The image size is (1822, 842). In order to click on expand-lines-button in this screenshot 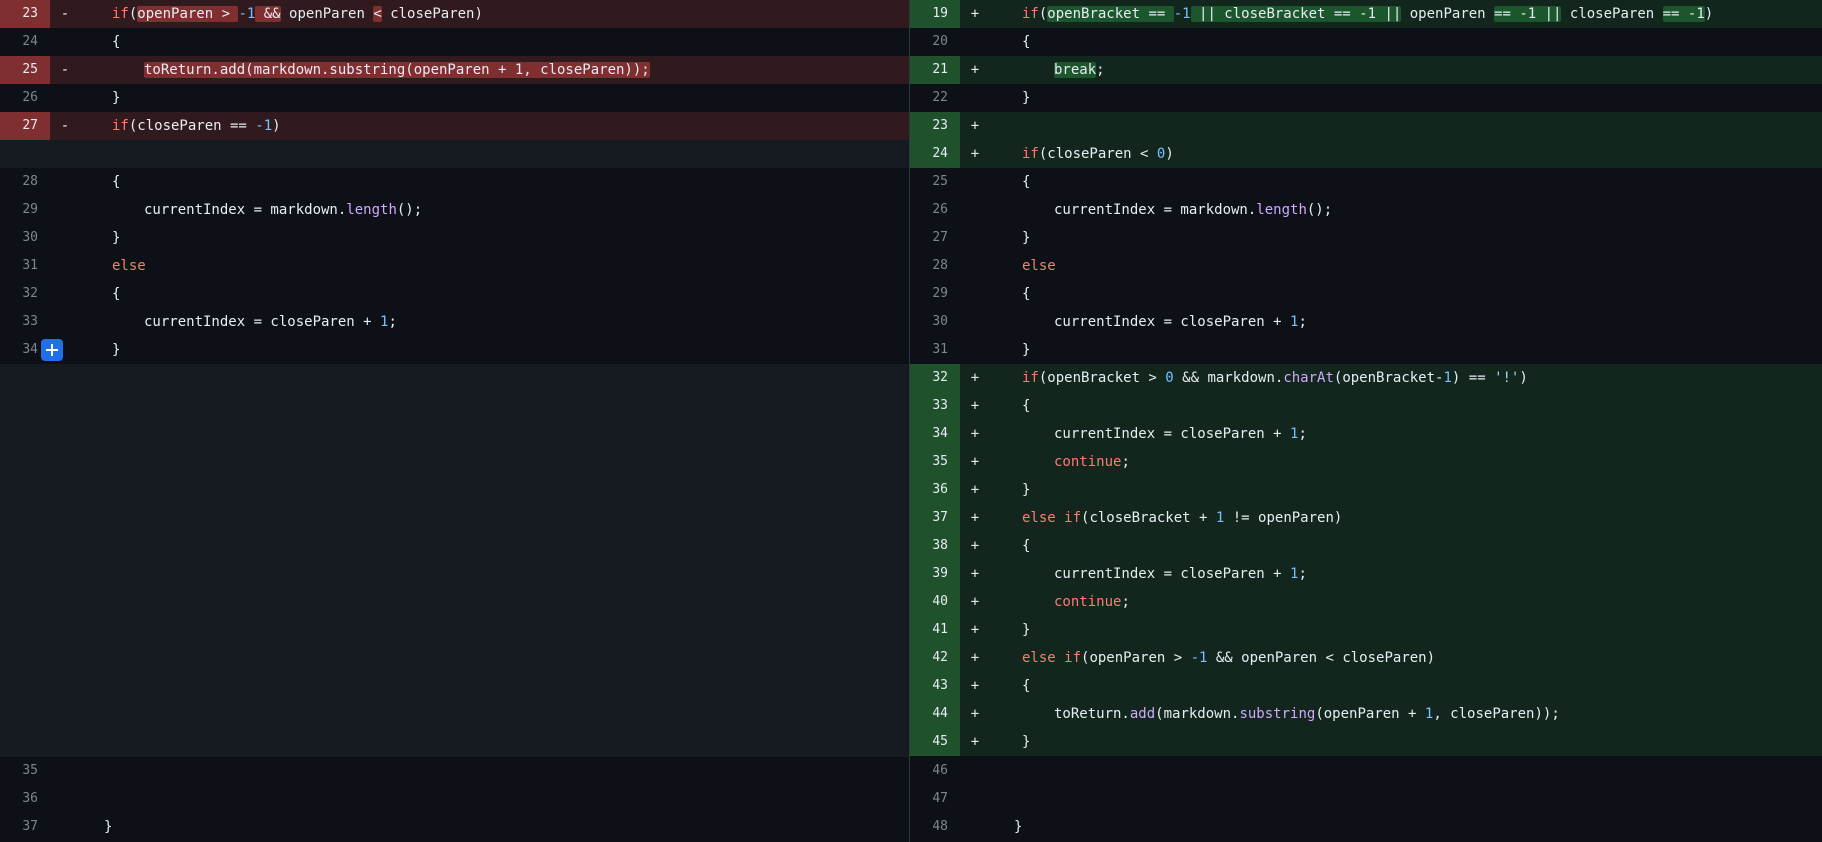, I will do `click(52, 350)`.